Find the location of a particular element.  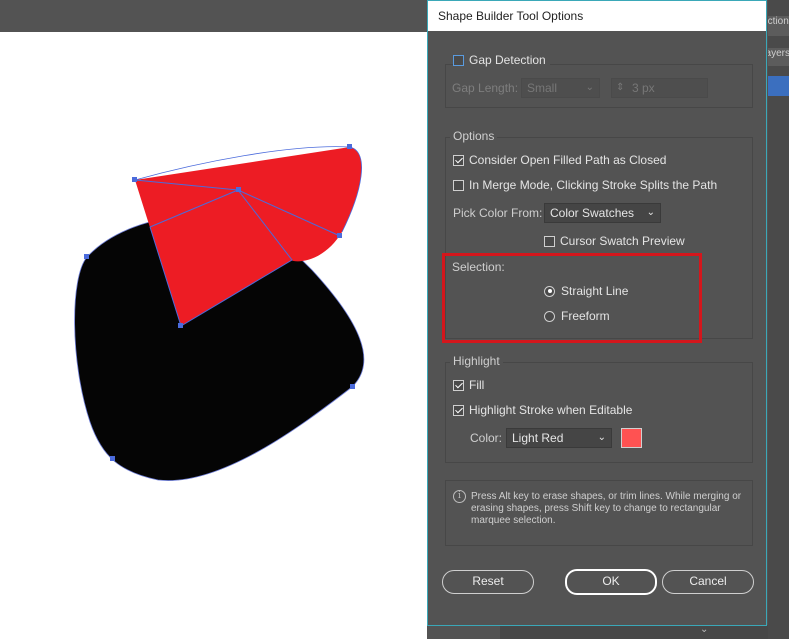

gap-detection-label: Gap Detection is located at coordinates (507, 60).